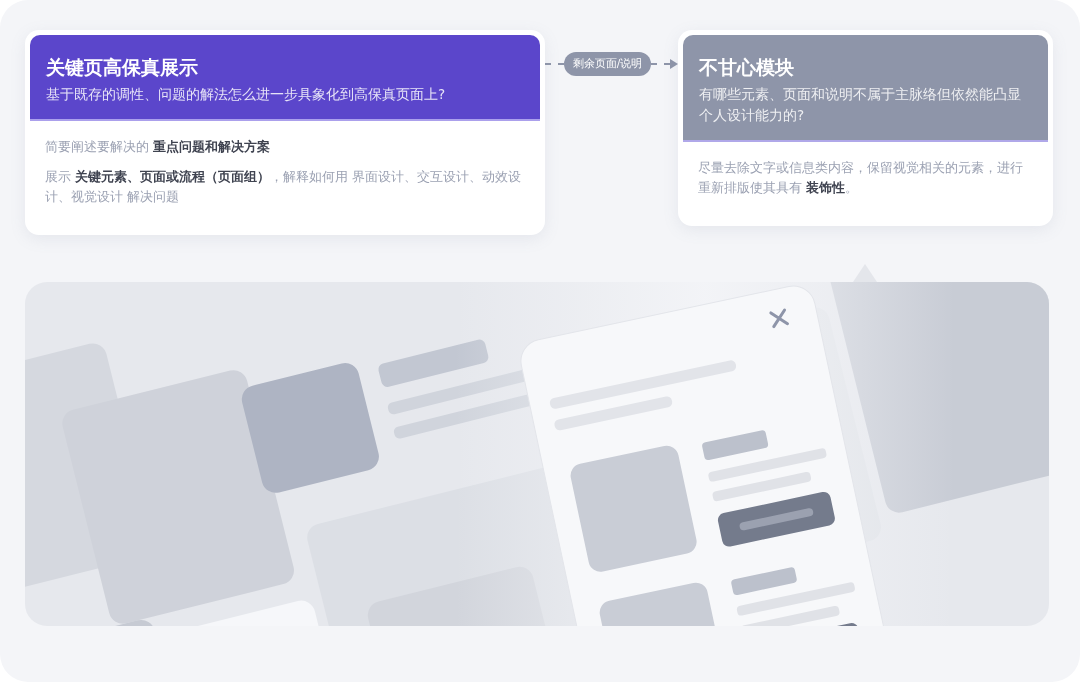 The height and width of the screenshot is (682, 1080). What do you see at coordinates (158, 146) in the screenshot?
I see `card-text: 简要阐述要解决的 重点问题和解决方案` at bounding box center [158, 146].